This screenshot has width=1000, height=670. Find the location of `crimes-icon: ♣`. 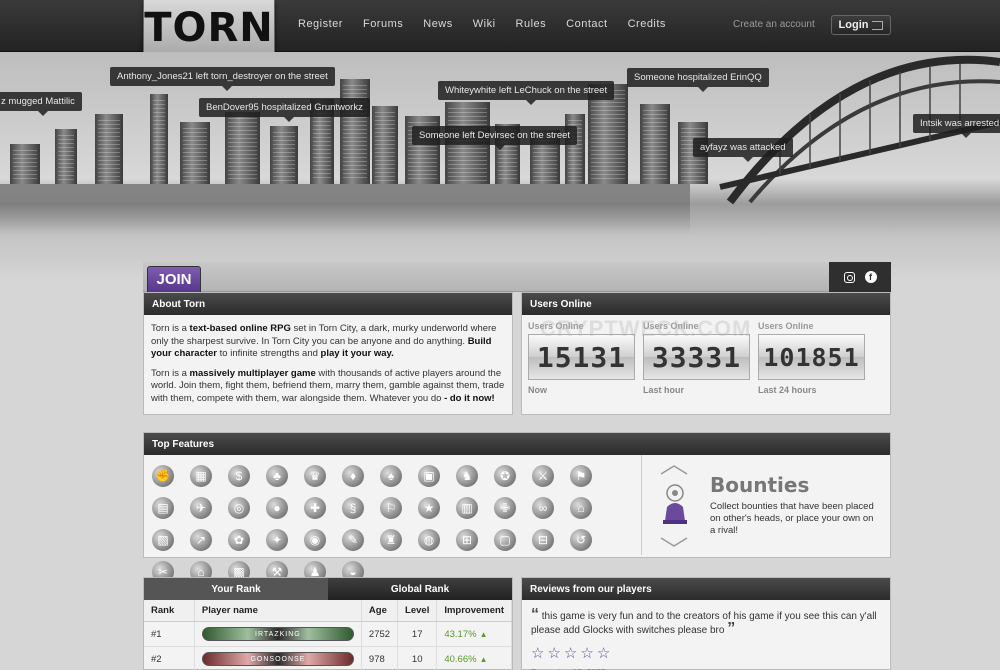

crimes-icon: ♣ is located at coordinates (277, 476).